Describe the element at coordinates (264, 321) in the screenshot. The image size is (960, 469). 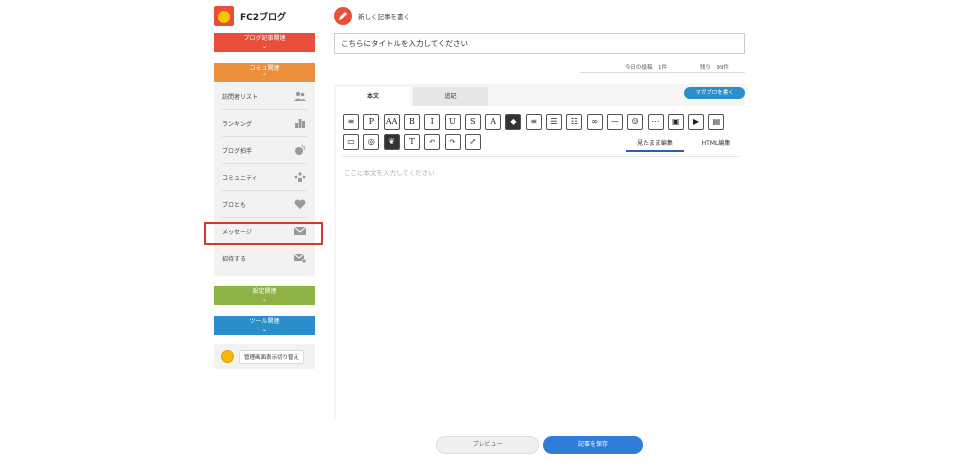
I see `category-tools-label: ツール関連` at that location.